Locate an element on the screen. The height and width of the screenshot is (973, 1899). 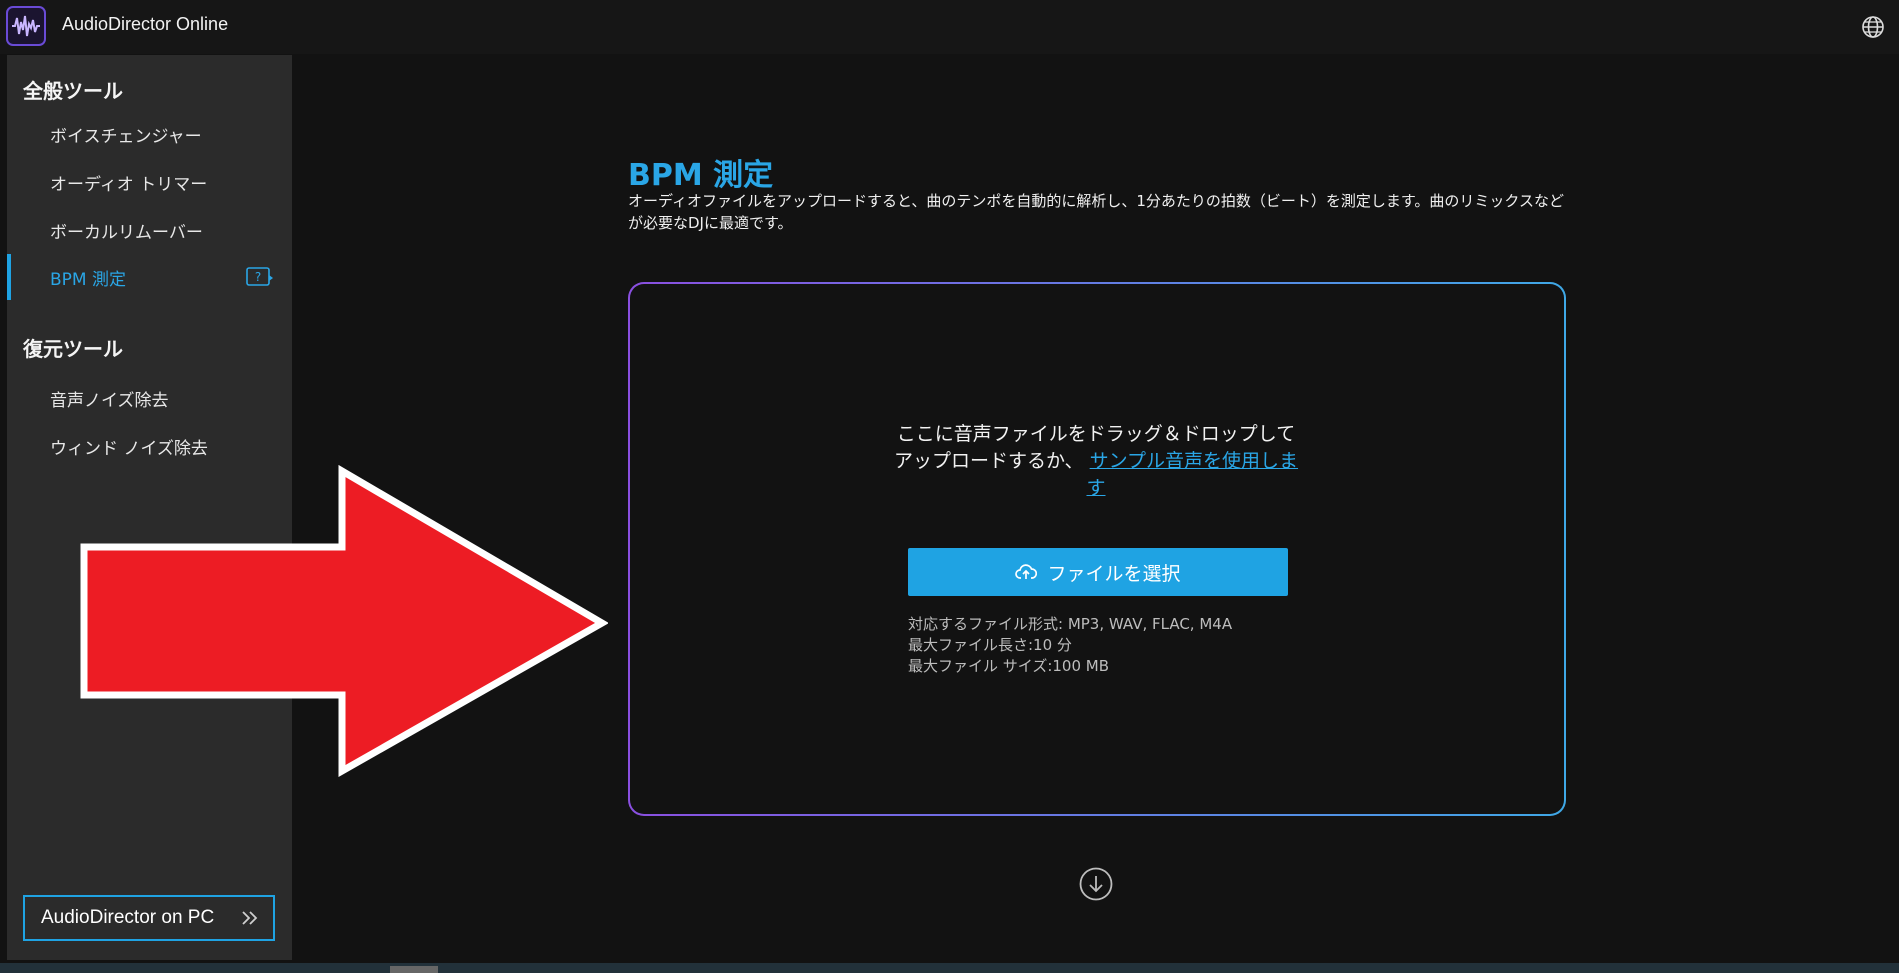
pc-button-label: AudioDirector on PC is located at coordinates (128, 917).